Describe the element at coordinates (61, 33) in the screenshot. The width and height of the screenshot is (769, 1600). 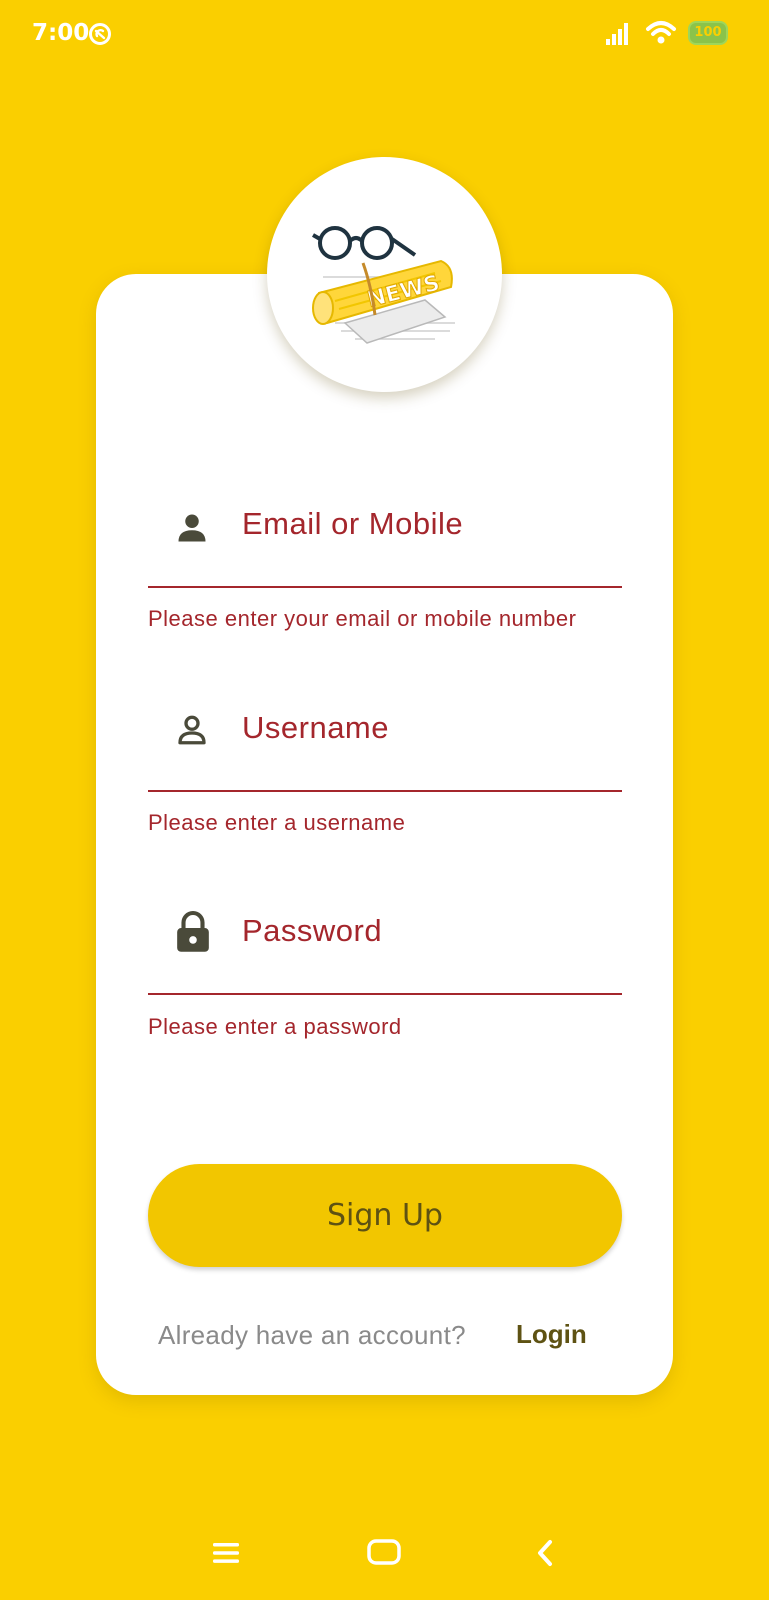
I see `status-time: 7:00` at that location.